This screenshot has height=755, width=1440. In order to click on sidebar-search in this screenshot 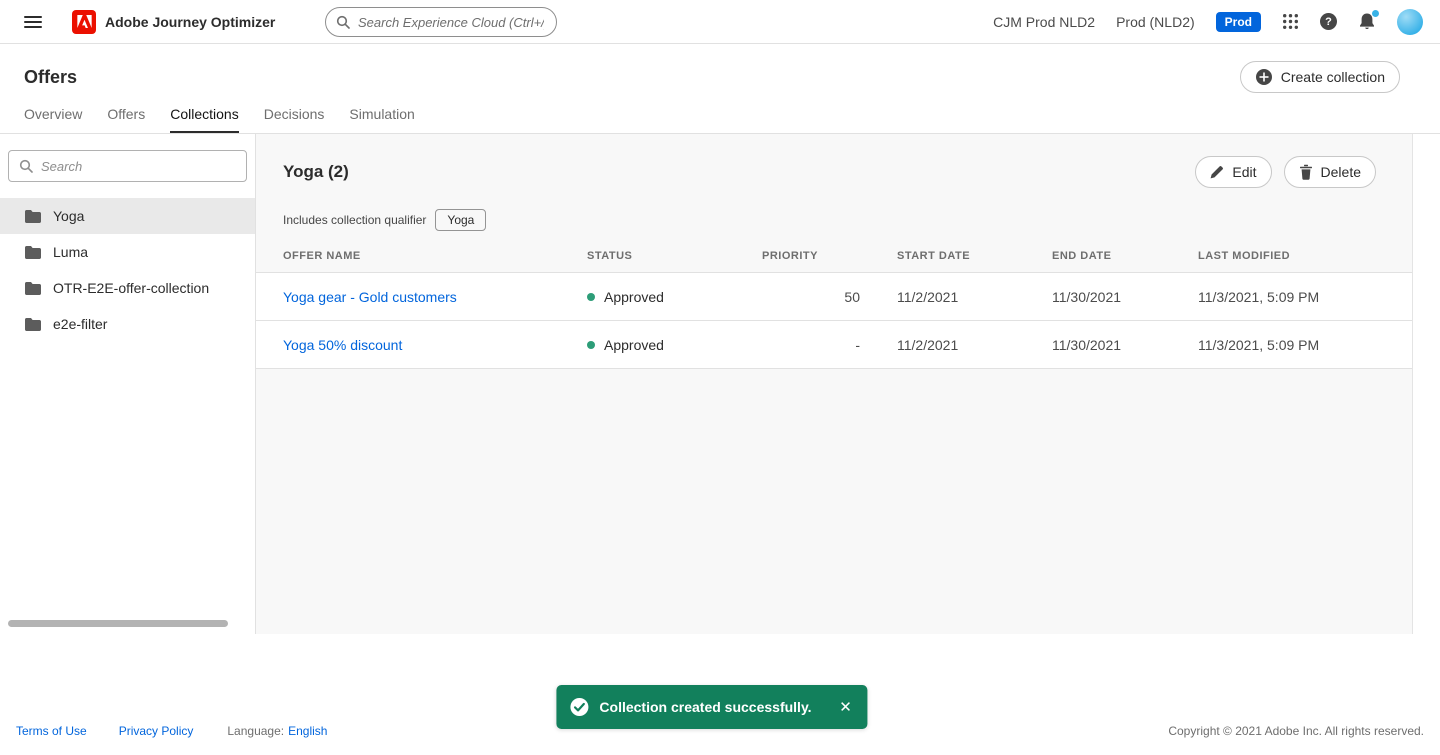, I will do `click(127, 166)`.